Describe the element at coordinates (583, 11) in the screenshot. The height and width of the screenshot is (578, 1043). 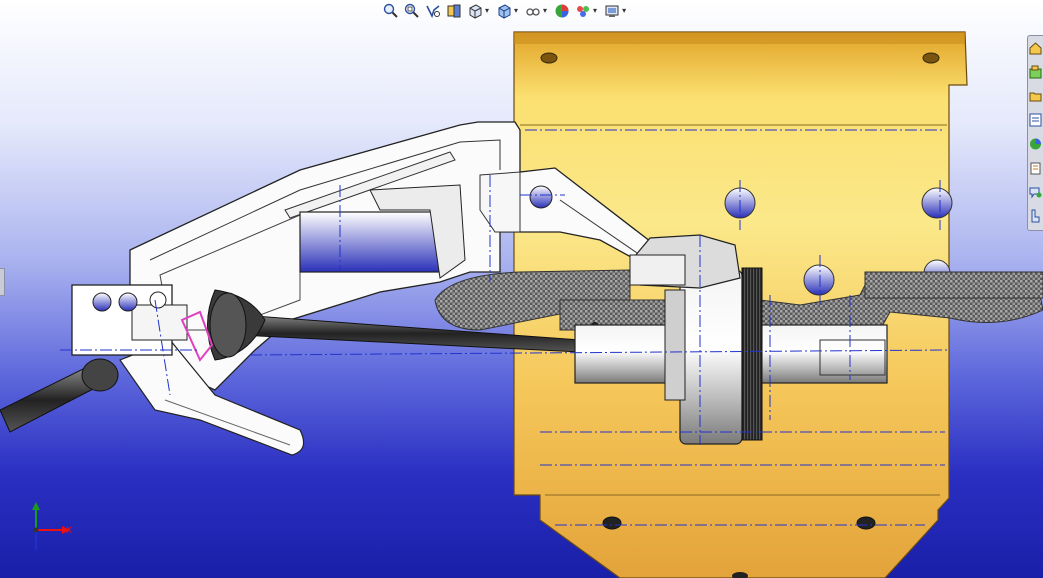
I see `apply-scene-icon` at that location.